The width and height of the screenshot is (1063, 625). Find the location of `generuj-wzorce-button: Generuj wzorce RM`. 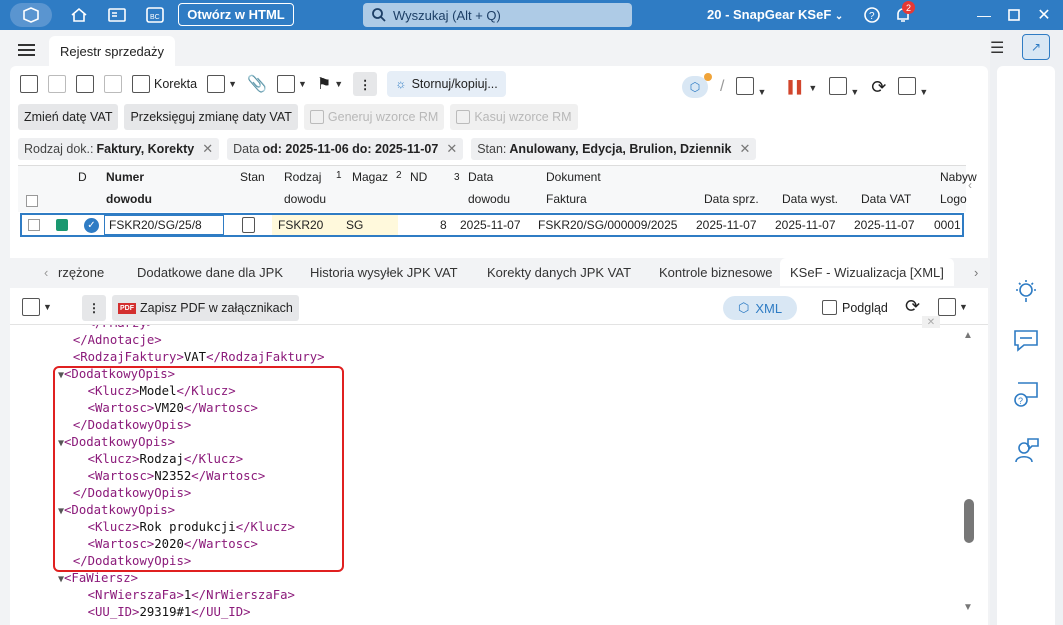

generuj-wzorce-button: Generuj wzorce RM is located at coordinates (374, 117).